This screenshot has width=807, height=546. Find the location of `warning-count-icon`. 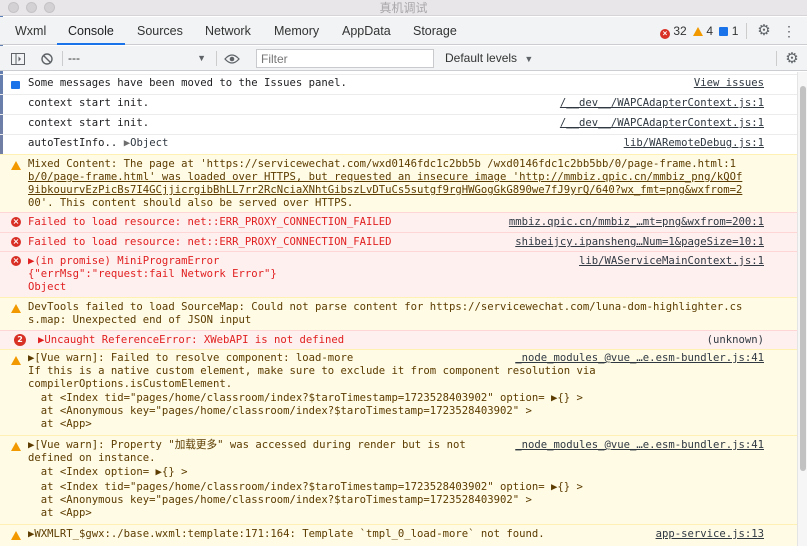

warning-count-icon is located at coordinates (698, 31).